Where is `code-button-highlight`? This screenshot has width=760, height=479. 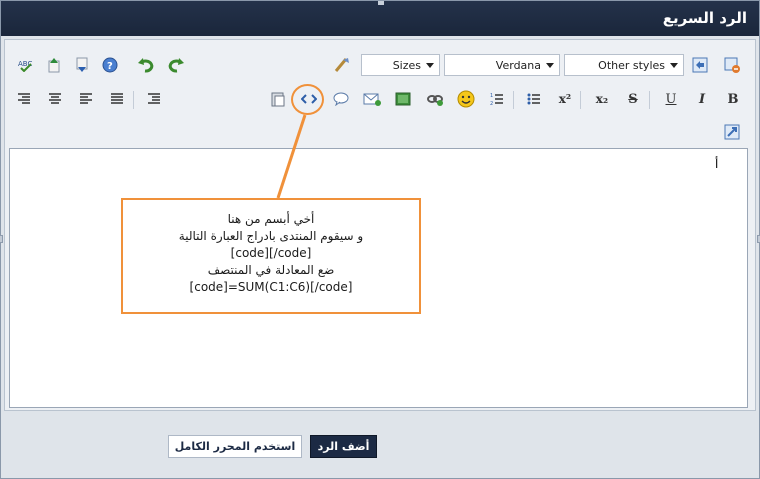 code-button-highlight is located at coordinates (307, 99).